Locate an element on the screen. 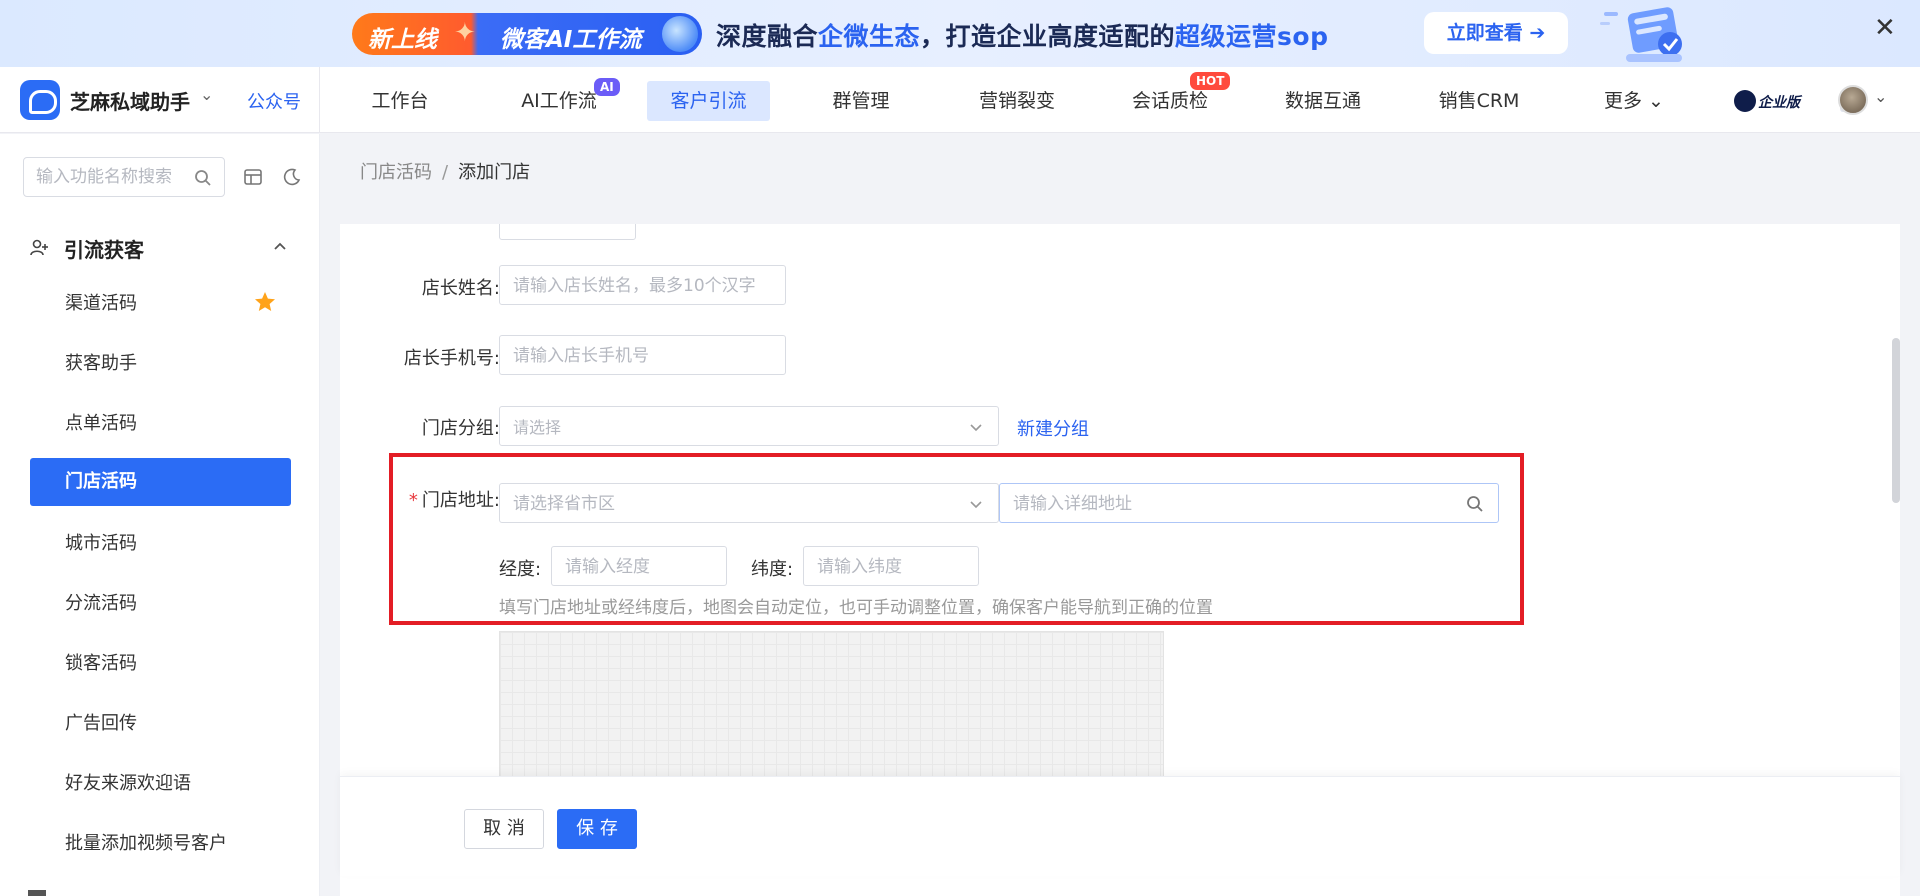 This screenshot has width=1920, height=896. hot-badge: HOT is located at coordinates (1210, 81).